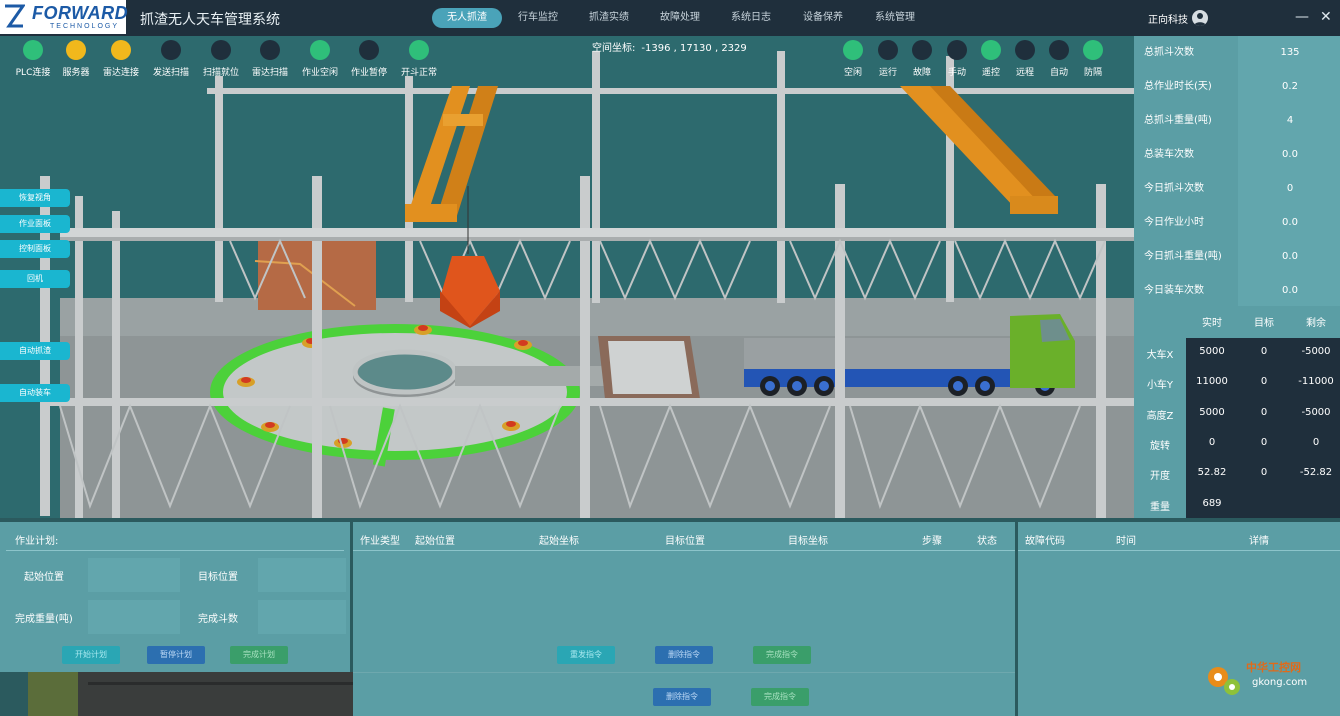  Describe the element at coordinates (895, 18) in the screenshot. I see `menu-item-system-admin: 系统管理` at that location.